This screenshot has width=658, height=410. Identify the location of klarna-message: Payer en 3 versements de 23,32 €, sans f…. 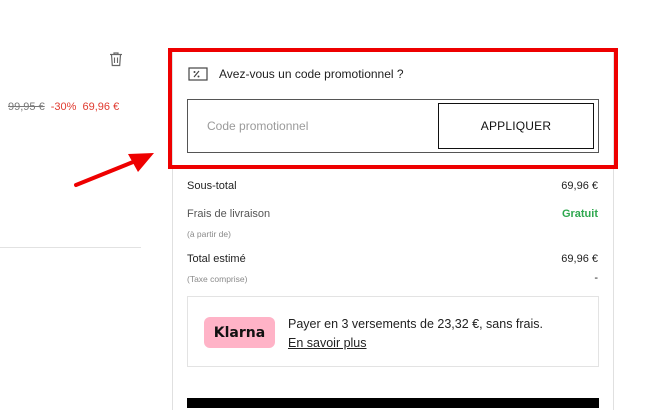
(415, 324).